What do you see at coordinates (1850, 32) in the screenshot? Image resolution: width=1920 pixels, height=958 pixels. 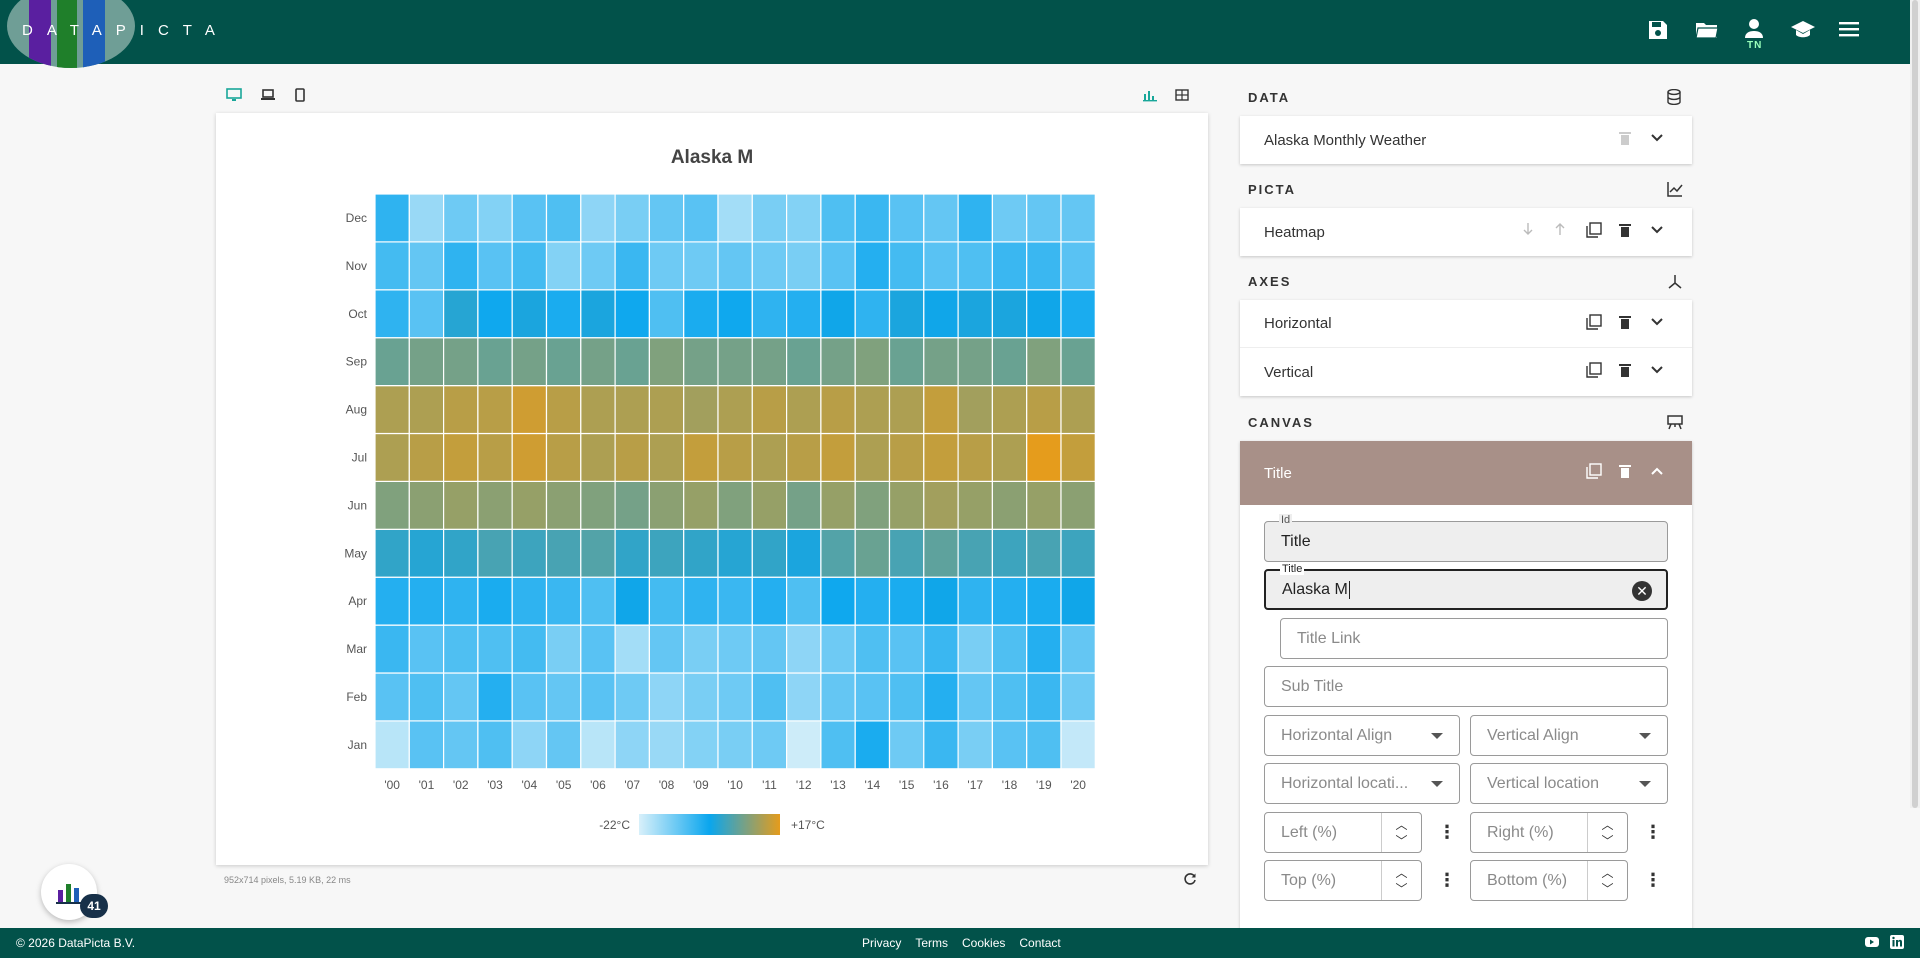 I see `menu-icon` at bounding box center [1850, 32].